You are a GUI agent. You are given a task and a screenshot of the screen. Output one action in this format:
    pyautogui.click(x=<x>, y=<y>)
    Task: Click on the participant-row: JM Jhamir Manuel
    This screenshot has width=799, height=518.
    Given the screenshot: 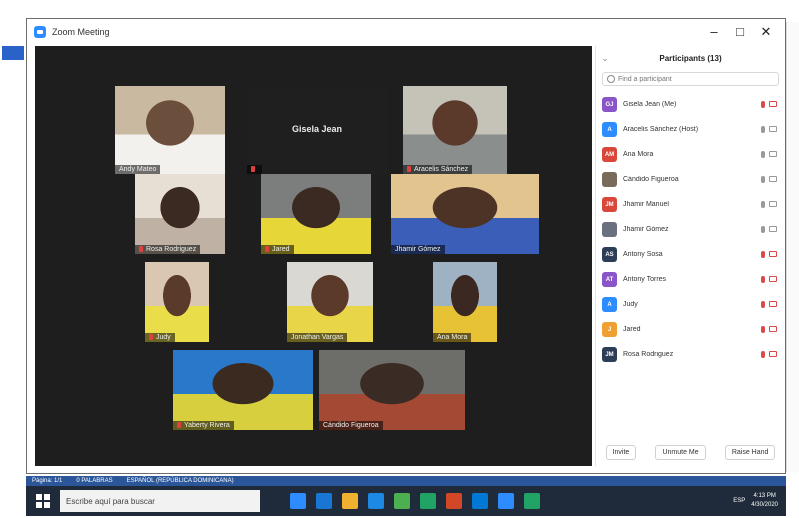 What is the action you would take?
    pyautogui.click(x=690, y=204)
    